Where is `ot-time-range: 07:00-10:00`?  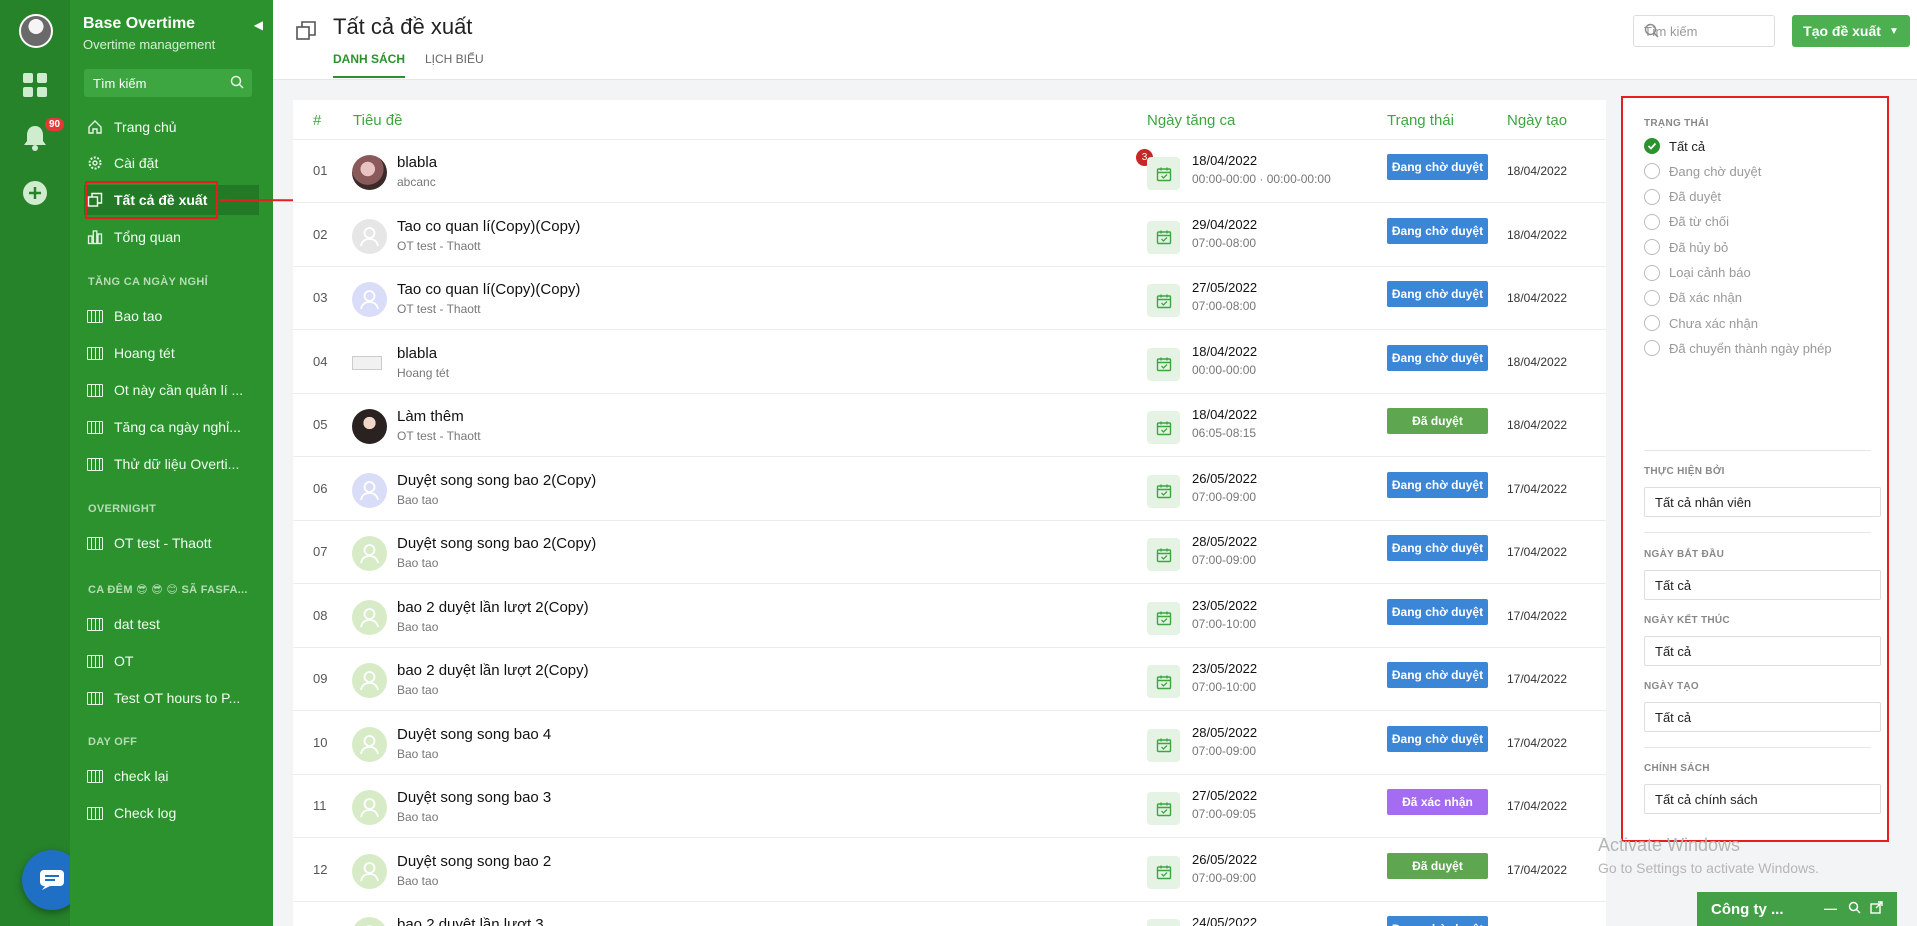 ot-time-range: 07:00-10:00 is located at coordinates (1224, 687).